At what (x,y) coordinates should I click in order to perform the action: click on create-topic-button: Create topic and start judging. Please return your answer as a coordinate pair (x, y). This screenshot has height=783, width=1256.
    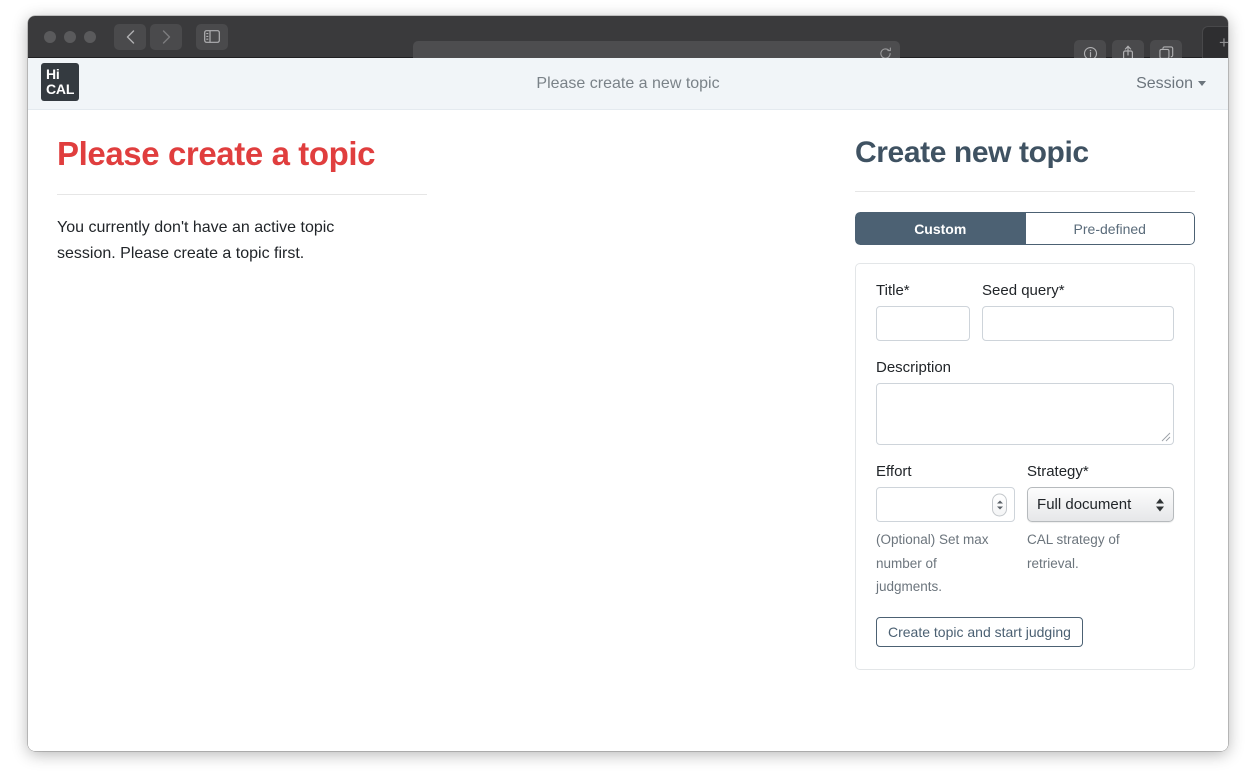
    Looking at the image, I should click on (979, 631).